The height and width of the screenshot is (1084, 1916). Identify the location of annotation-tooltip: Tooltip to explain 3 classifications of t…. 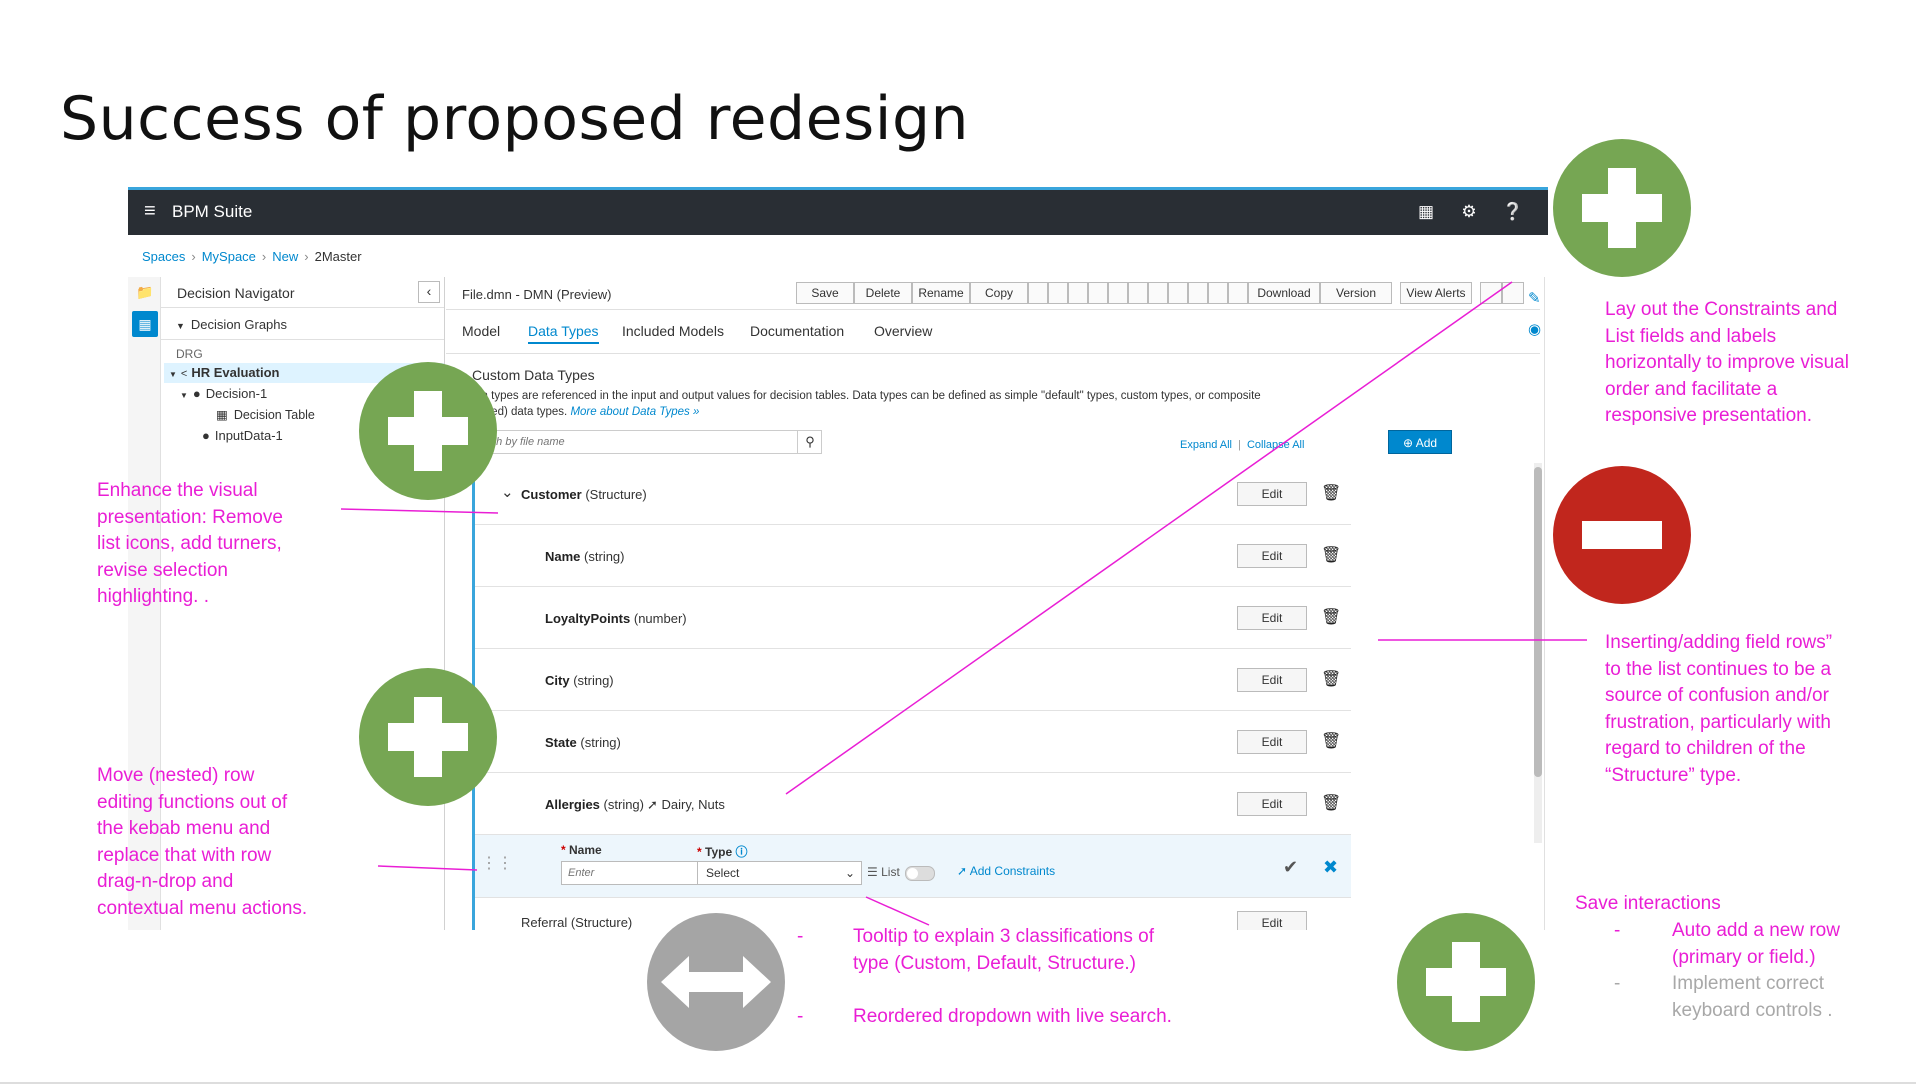
(1003, 950).